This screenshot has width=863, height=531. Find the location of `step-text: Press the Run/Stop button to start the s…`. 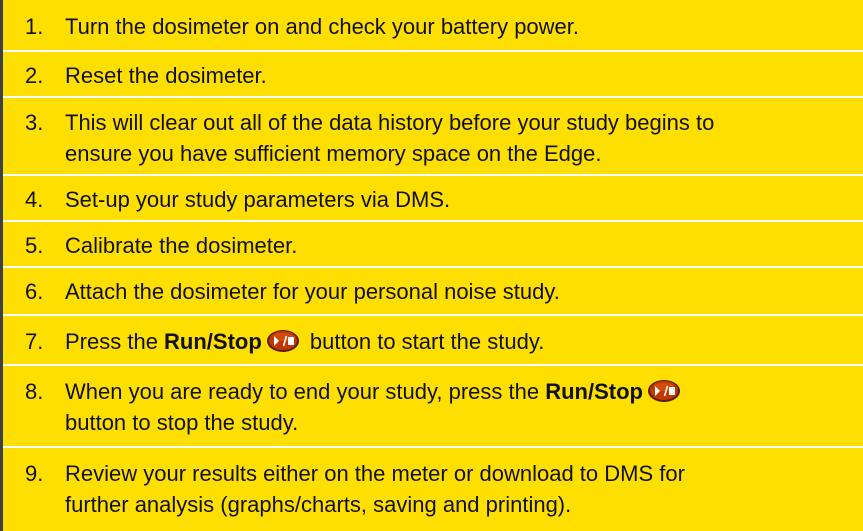

step-text: Press the Run/Stop button to start the s… is located at coordinates (460, 341).